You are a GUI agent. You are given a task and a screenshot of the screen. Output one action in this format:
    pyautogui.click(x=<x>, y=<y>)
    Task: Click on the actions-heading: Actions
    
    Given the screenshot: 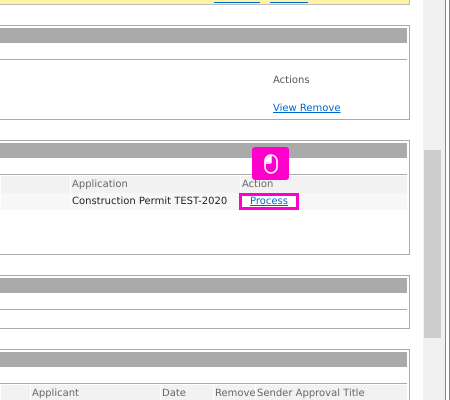 What is the action you would take?
    pyautogui.click(x=292, y=80)
    